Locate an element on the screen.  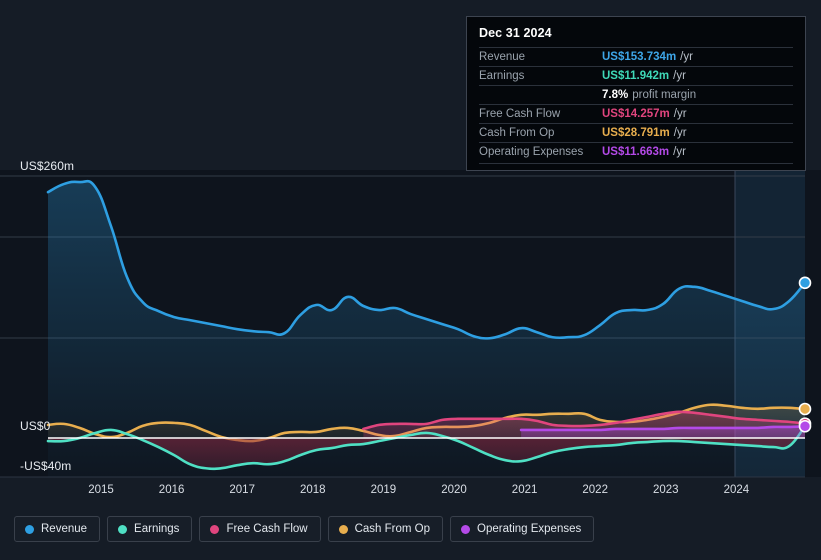
tooltip-row: Operating Expenses US$11.663m/yr is located at coordinates (636, 151).